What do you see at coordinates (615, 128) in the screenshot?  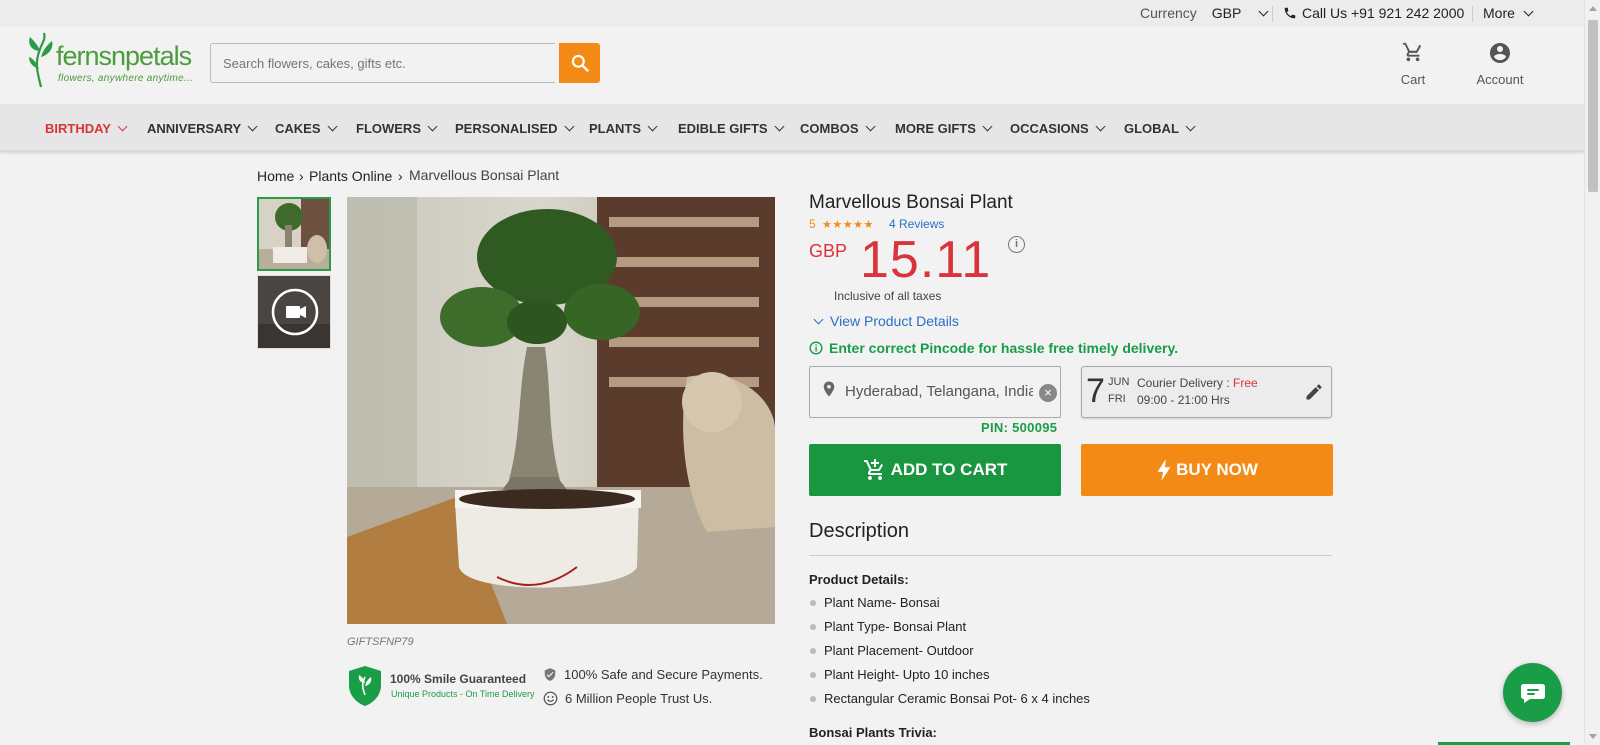 I see `nav-item-label: PLANTS` at bounding box center [615, 128].